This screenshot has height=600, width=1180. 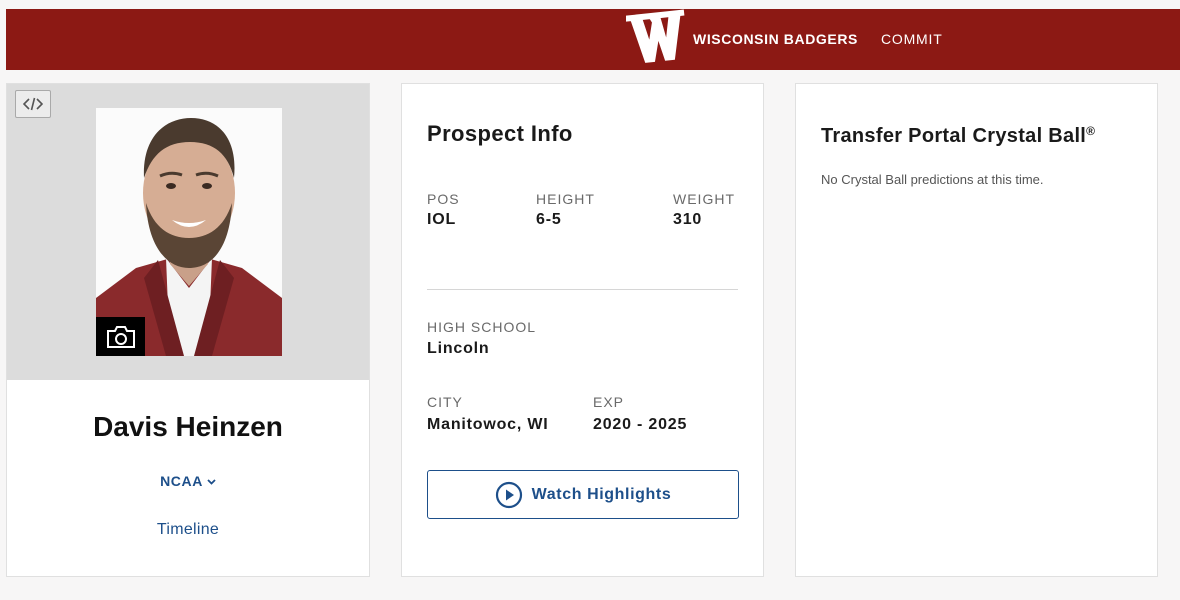 What do you see at coordinates (442, 219) in the screenshot?
I see `pos-value: IOL` at bounding box center [442, 219].